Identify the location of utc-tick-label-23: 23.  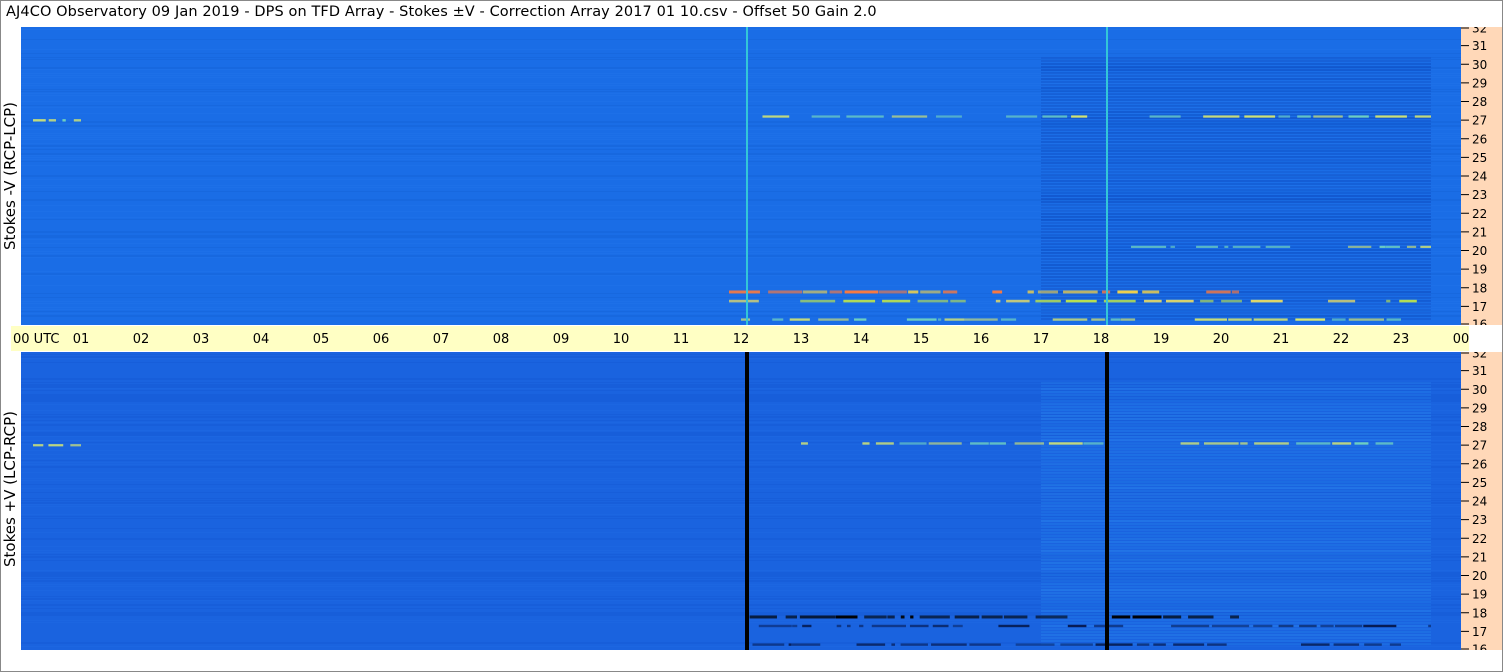
(1401, 339).